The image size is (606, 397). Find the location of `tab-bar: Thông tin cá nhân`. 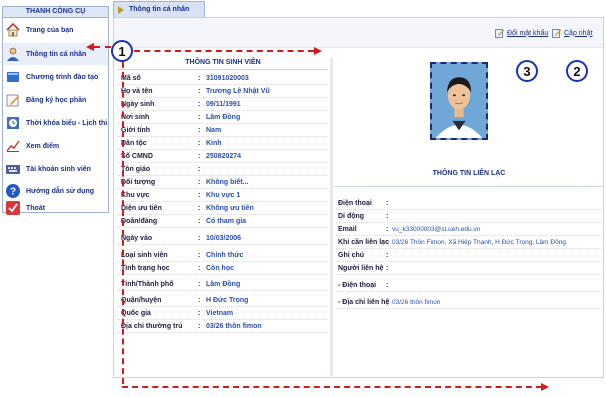

tab-bar: Thông tin cá nhân is located at coordinates (358, 9).